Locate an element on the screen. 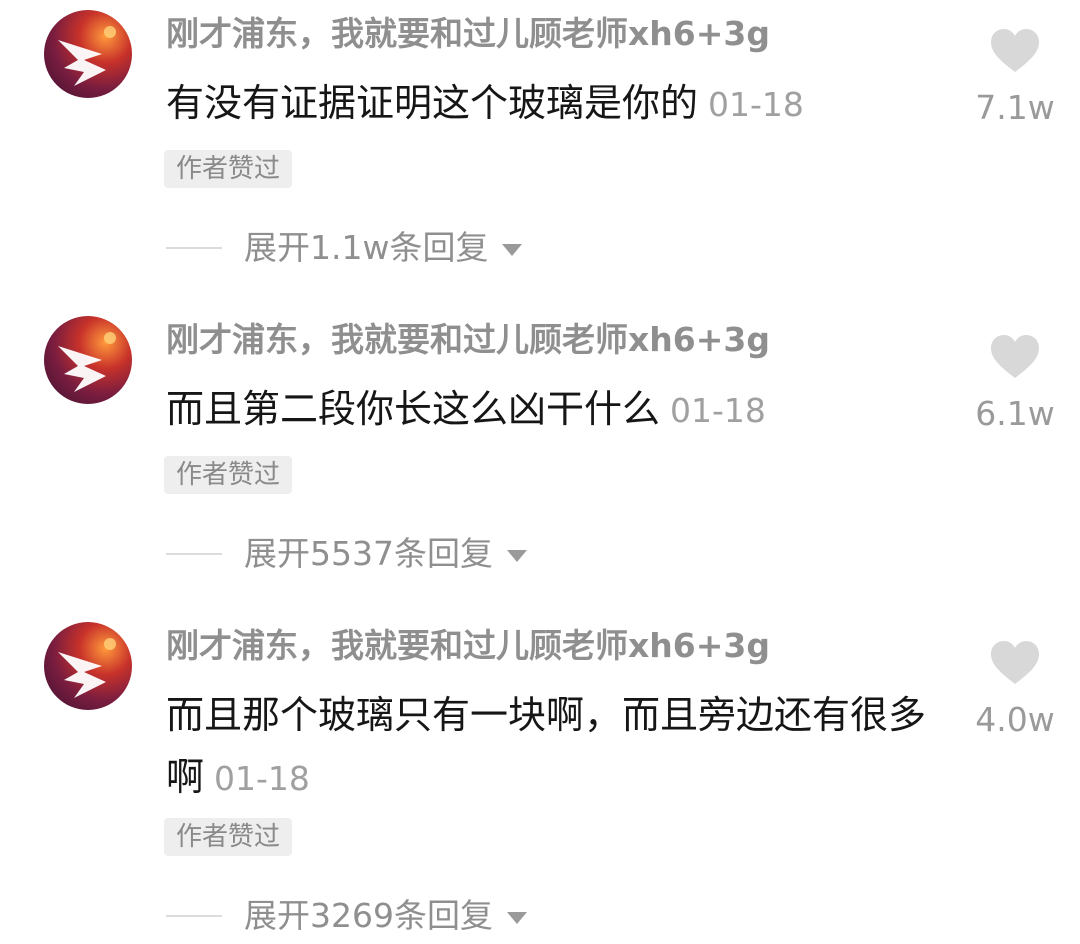 This screenshot has height=944, width=1080. expand-replies-label: 展开1.1w条回复 is located at coordinates (366, 247).